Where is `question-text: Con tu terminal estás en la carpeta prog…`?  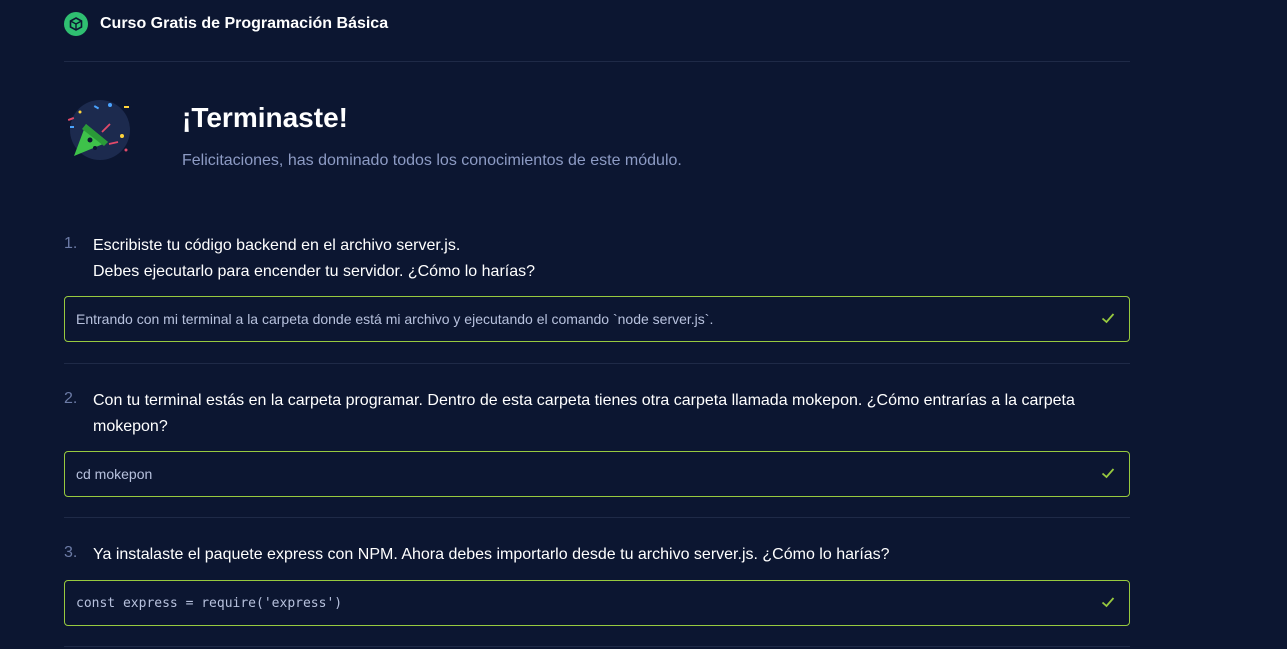 question-text: Con tu terminal estás en la carpeta prog… is located at coordinates (584, 413).